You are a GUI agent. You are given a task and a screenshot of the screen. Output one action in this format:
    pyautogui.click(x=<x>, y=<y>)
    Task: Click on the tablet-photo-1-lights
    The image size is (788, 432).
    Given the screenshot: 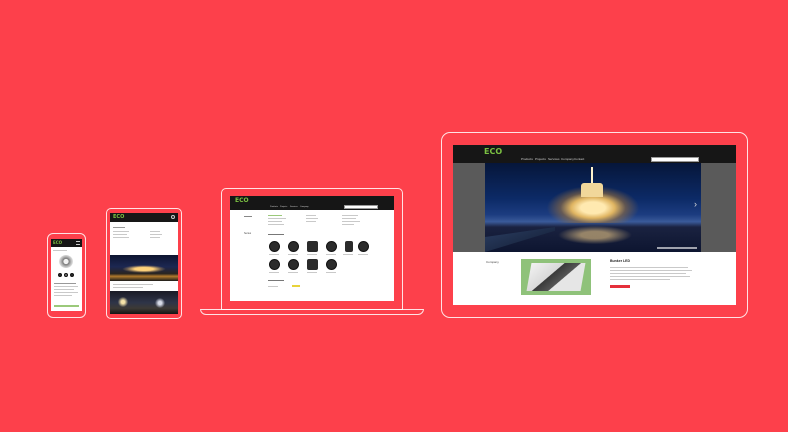 What is the action you would take?
    pyautogui.click(x=144, y=269)
    